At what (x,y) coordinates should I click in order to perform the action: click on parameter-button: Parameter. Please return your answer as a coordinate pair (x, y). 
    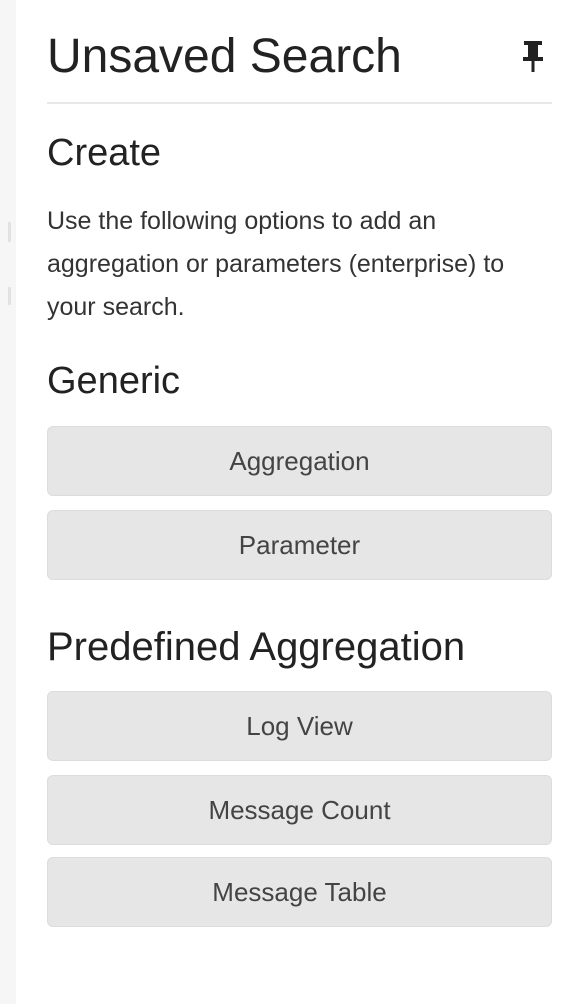
    Looking at the image, I should click on (299, 545).